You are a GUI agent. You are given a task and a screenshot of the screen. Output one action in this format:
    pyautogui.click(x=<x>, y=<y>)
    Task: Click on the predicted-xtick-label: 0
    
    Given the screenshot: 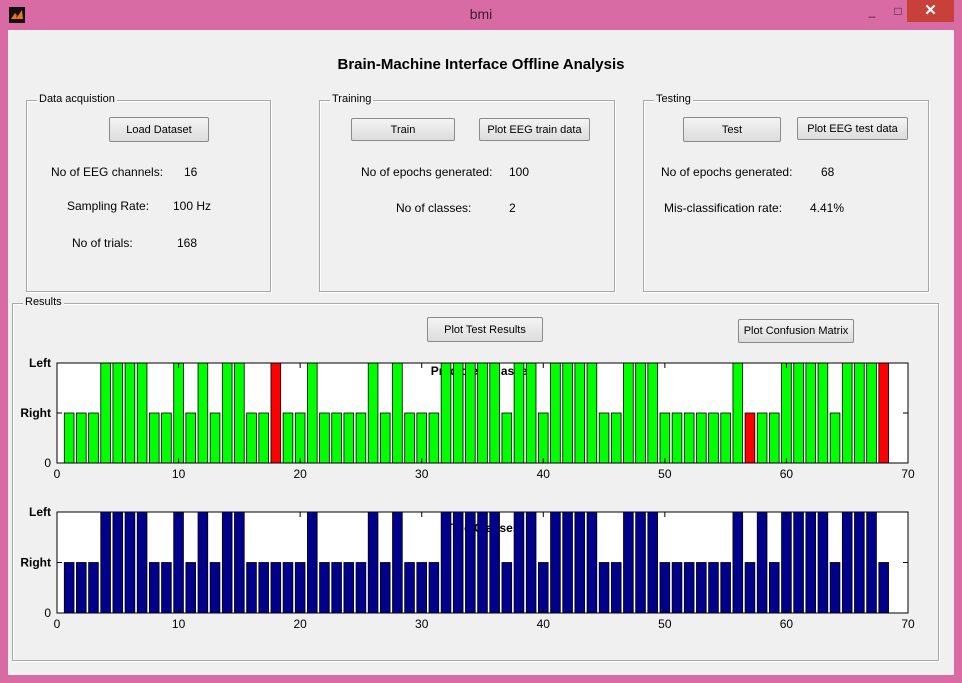 What is the action you would take?
    pyautogui.click(x=57, y=474)
    